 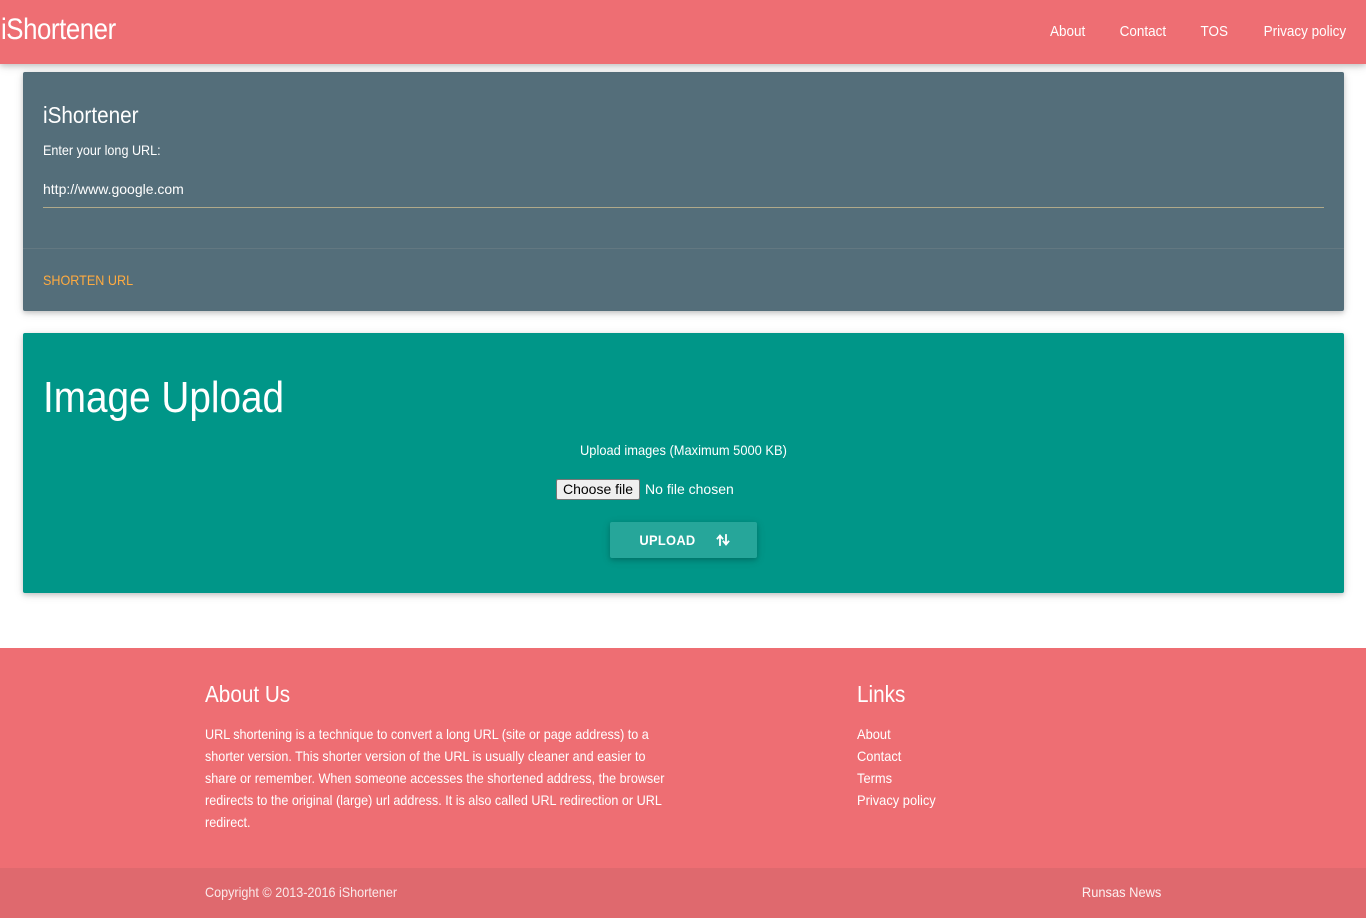 I want to click on upload-button-label: UPLOAD, so click(x=667, y=540).